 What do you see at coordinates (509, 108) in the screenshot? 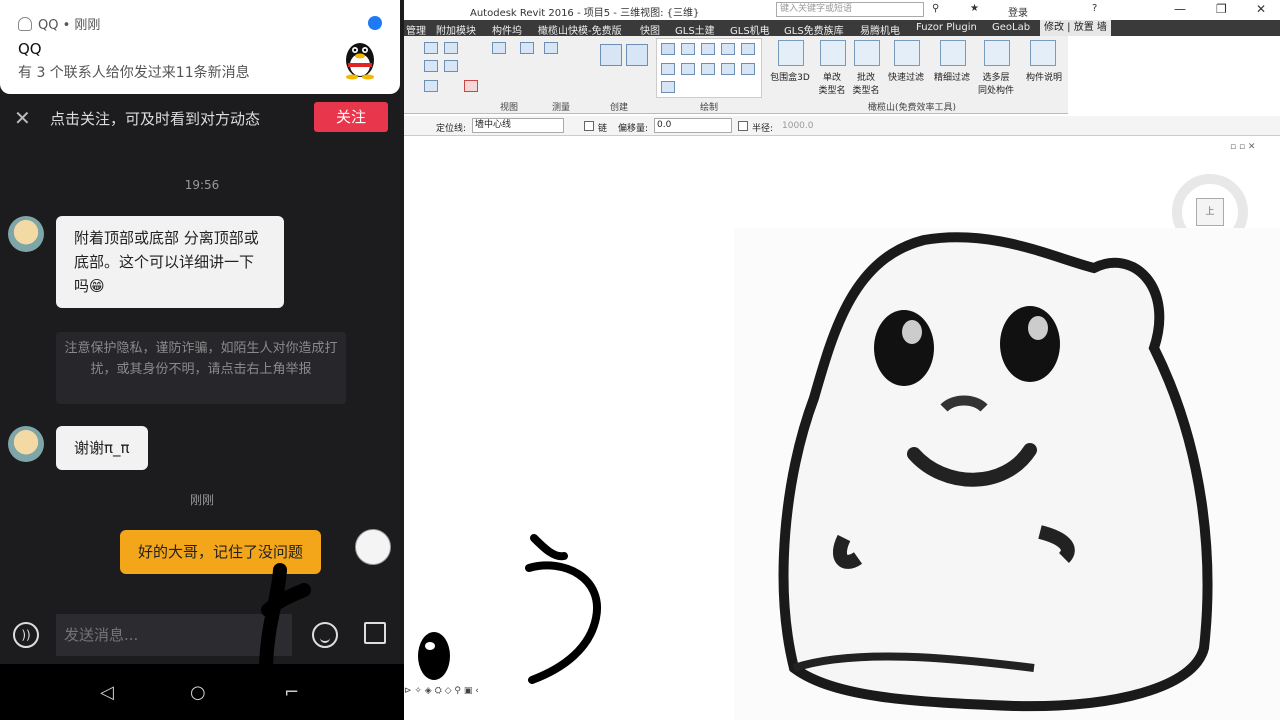
I see `group-label-view: 视图` at bounding box center [509, 108].